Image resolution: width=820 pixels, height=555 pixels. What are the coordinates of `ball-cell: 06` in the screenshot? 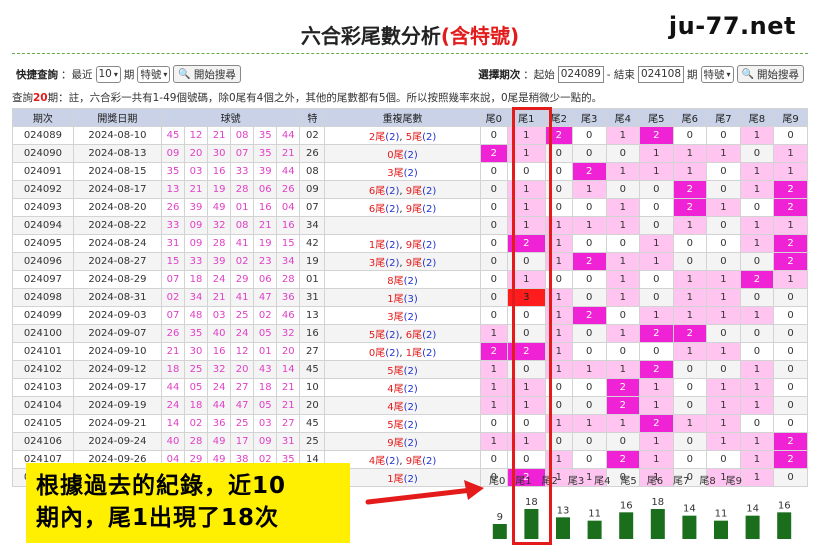 It's located at (265, 189).